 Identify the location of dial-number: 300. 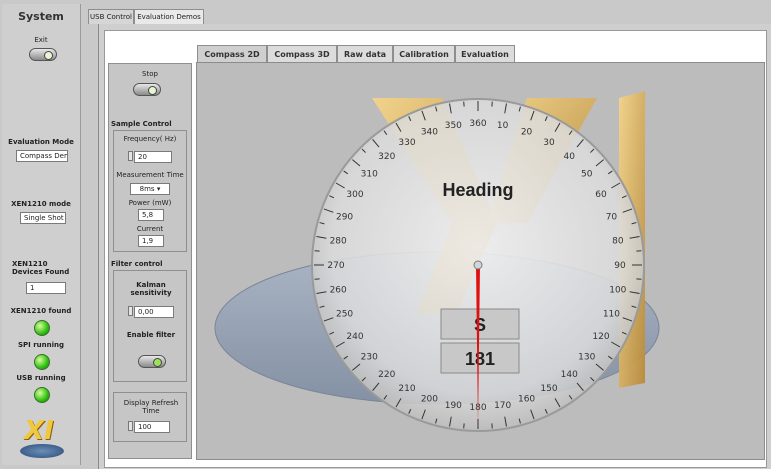
(354, 195).